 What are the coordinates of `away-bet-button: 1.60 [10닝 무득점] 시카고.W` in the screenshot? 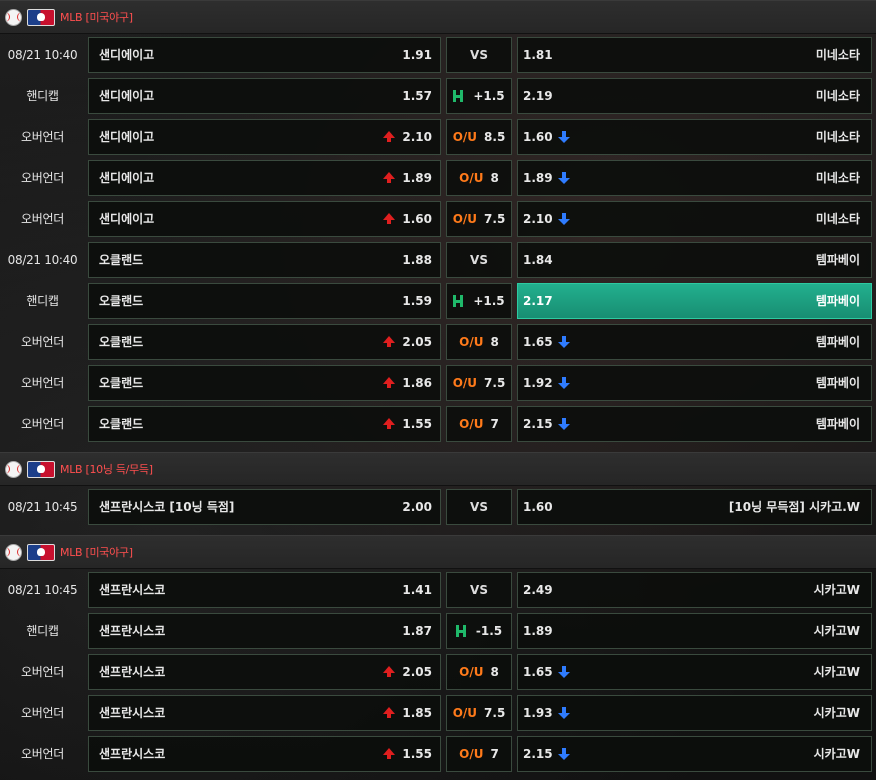 It's located at (694, 506).